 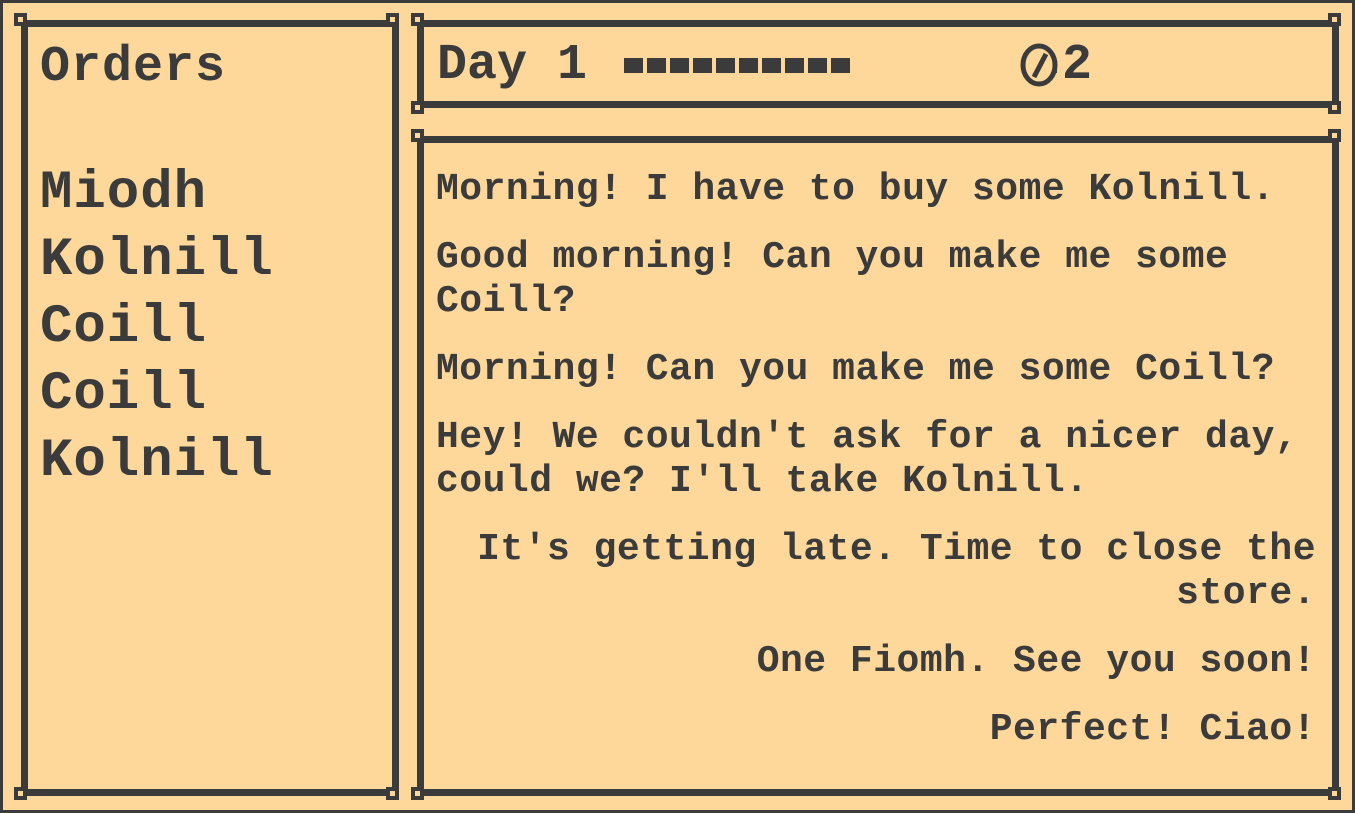 What do you see at coordinates (157, 193) in the screenshot?
I see `order-item: Miodh` at bounding box center [157, 193].